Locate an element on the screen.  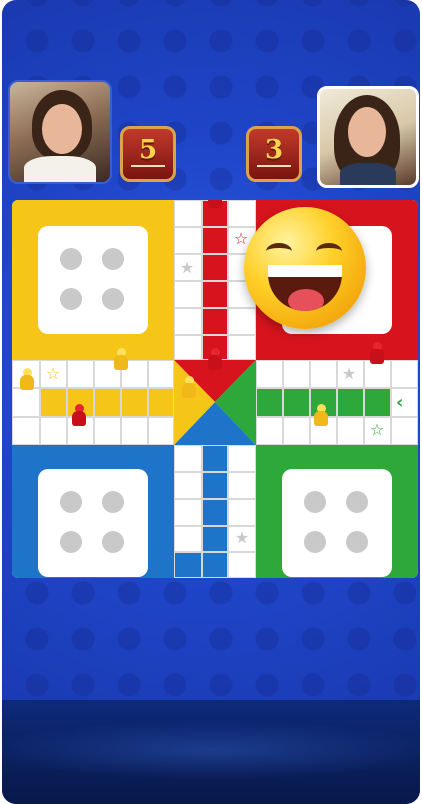
home-green is located at coordinates (337, 511).